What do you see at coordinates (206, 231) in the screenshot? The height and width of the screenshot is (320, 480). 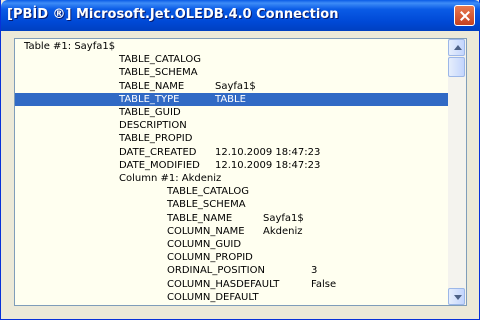 I see `item-name: COLUMN_NAME` at bounding box center [206, 231].